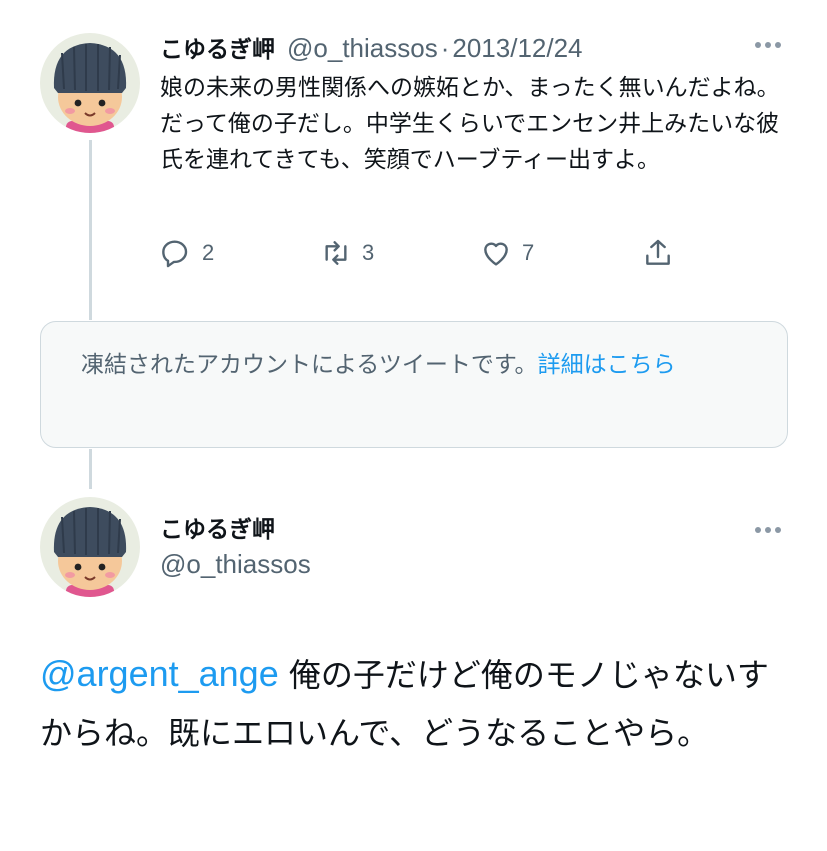  What do you see at coordinates (159, 673) in the screenshot?
I see `mention-link: @argent_ange` at bounding box center [159, 673].